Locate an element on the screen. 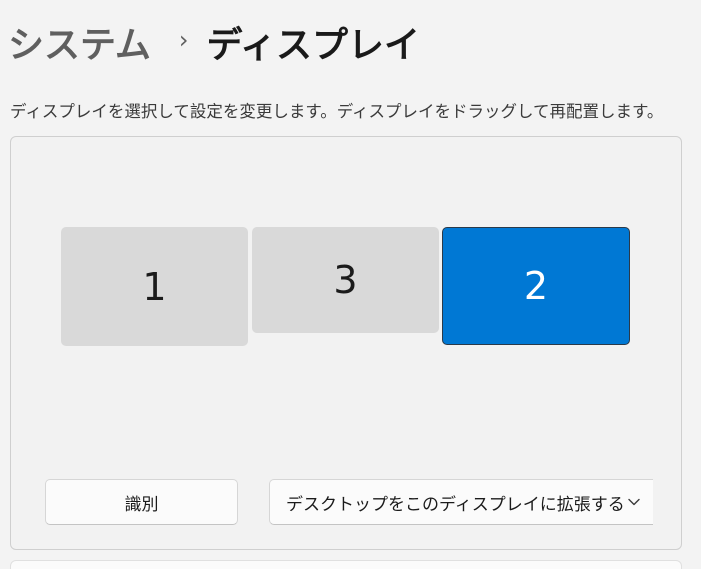 The width and height of the screenshot is (701, 569). multi-display-mode-dropdown: デスクトップをこのディスプレイに拡張する is located at coordinates (461, 502).